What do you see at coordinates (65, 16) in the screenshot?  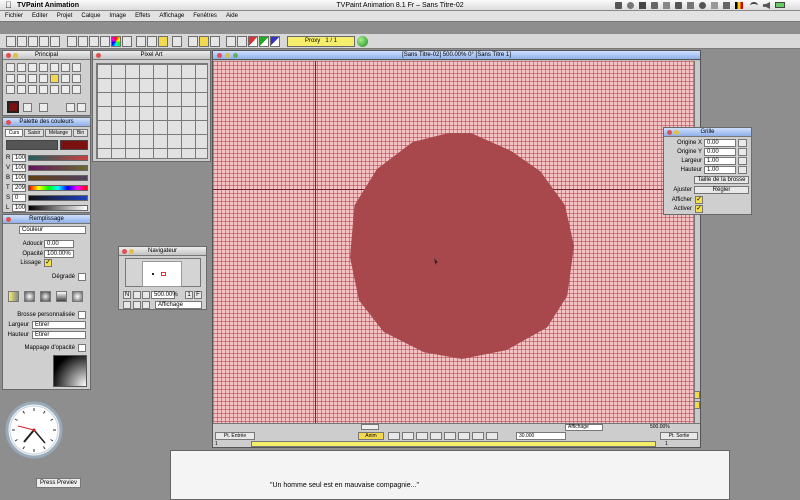 I see `menu-projet: Projet` at bounding box center [65, 16].